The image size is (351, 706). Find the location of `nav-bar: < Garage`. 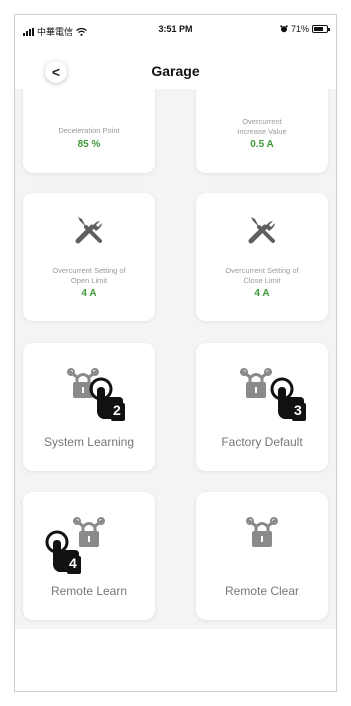

nav-bar: < Garage is located at coordinates (175, 67).